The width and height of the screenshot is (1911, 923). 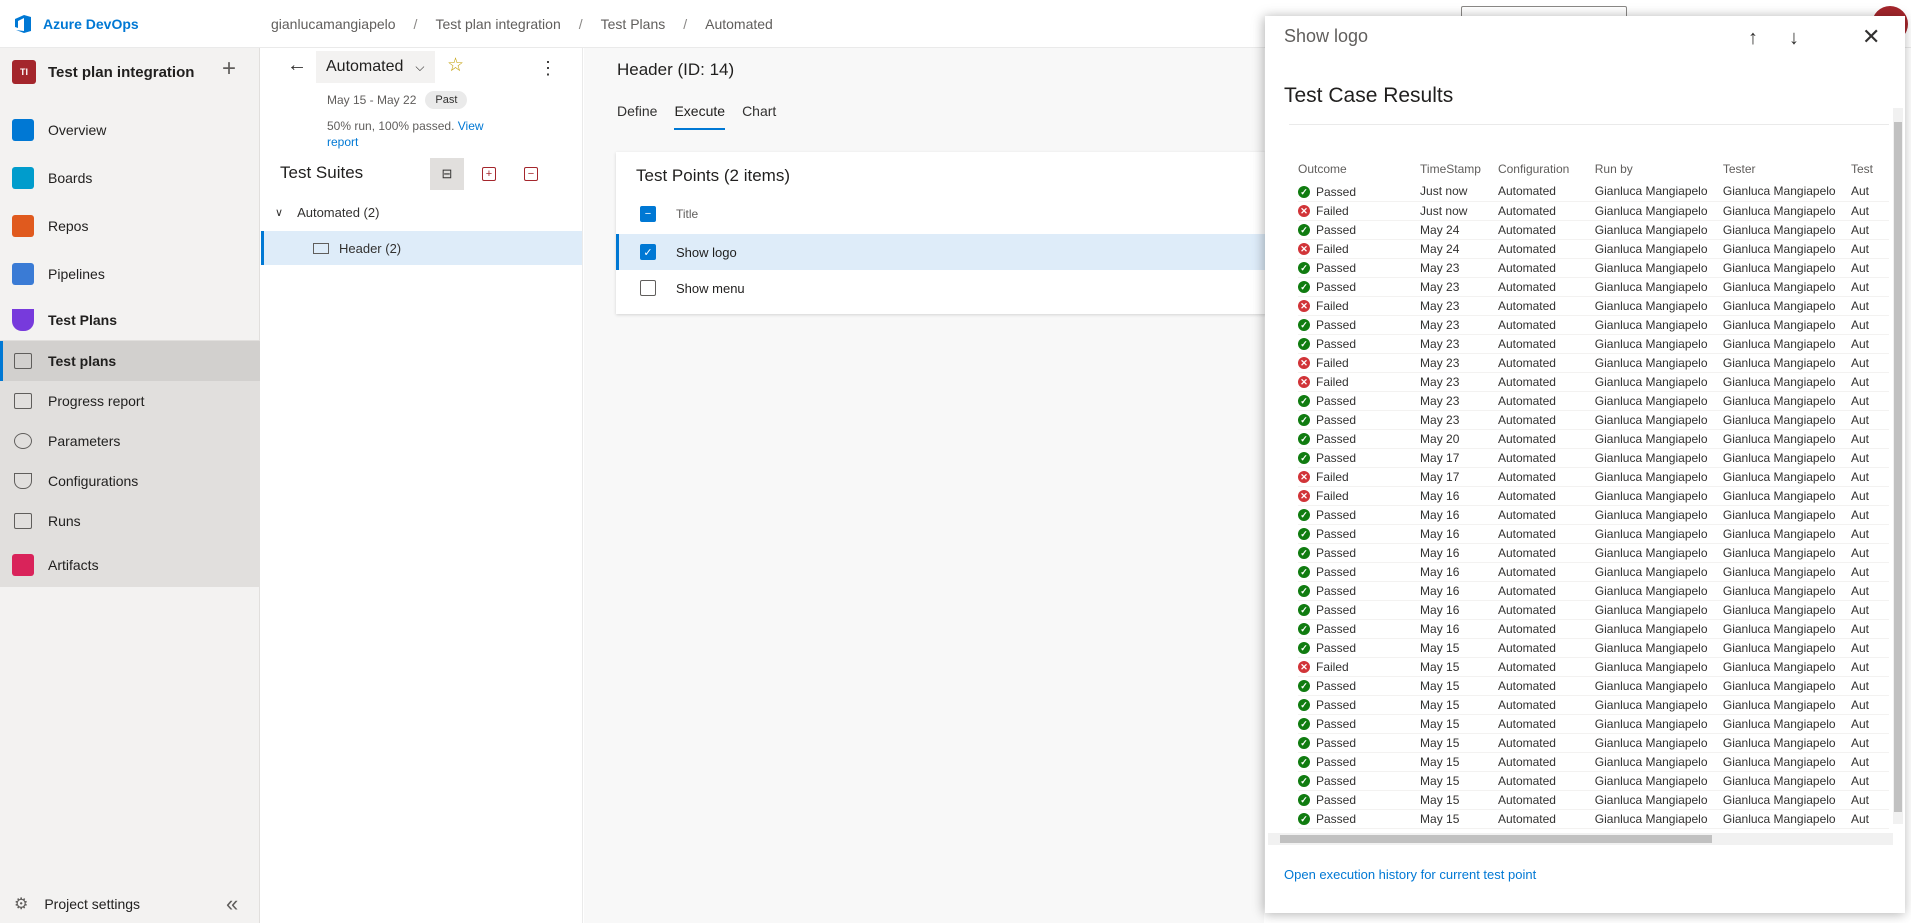 What do you see at coordinates (421, 248) in the screenshot?
I see `suite-row-selected: Header (2)` at bounding box center [421, 248].